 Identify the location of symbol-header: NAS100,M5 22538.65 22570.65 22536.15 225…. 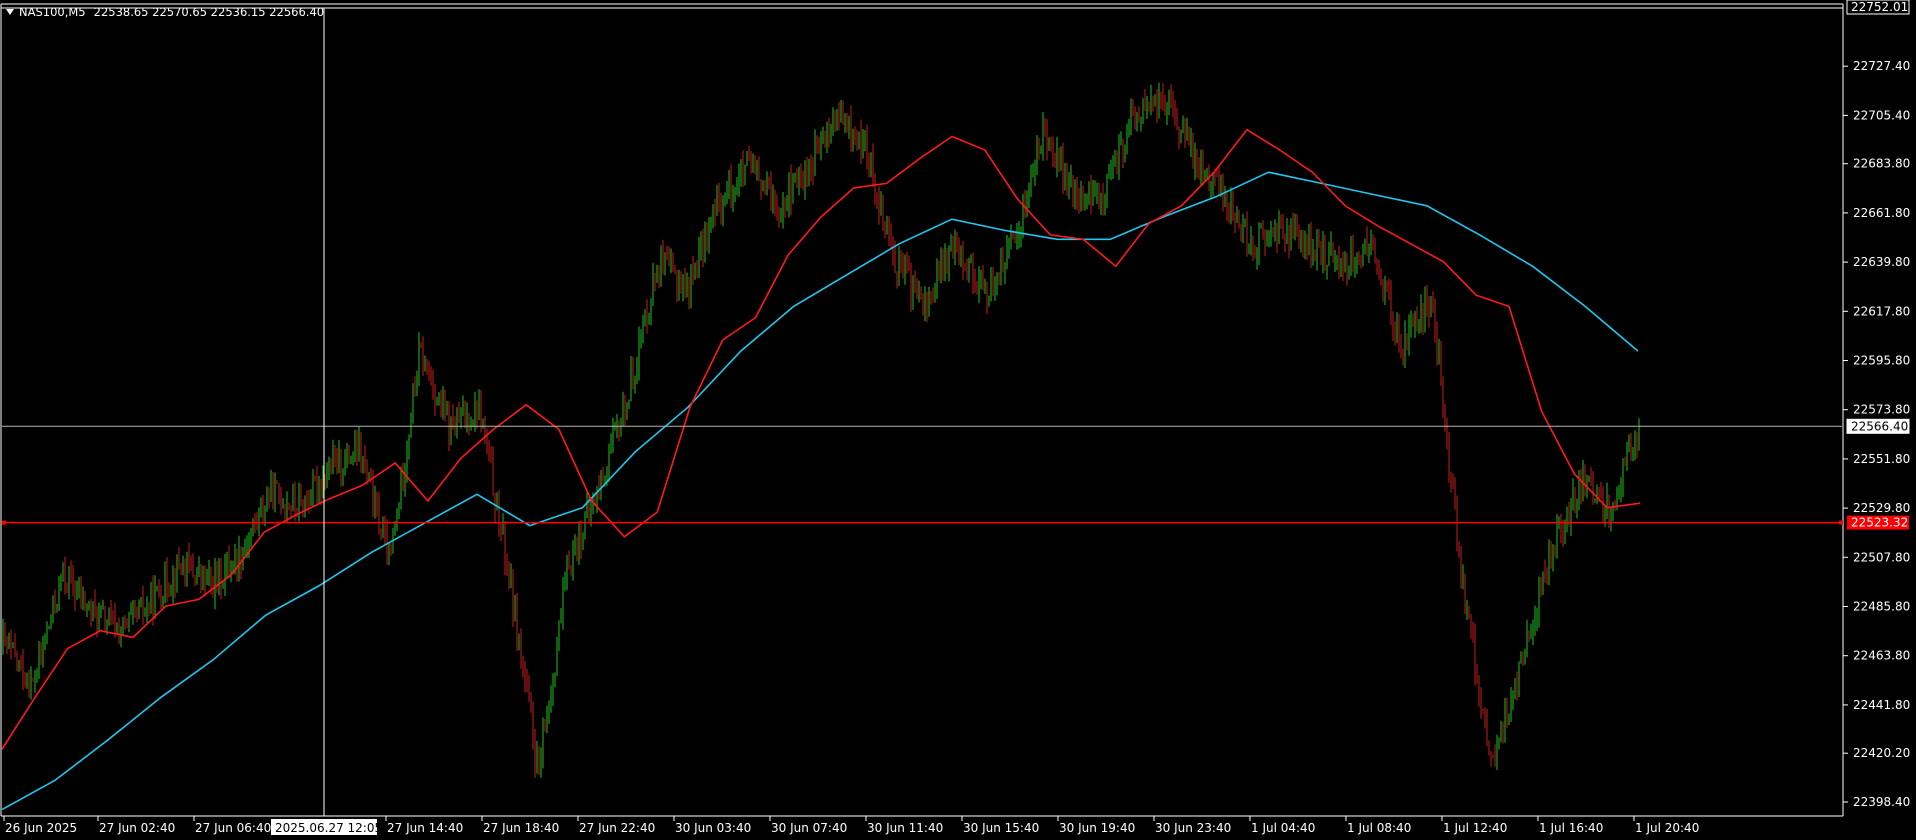
(164, 12).